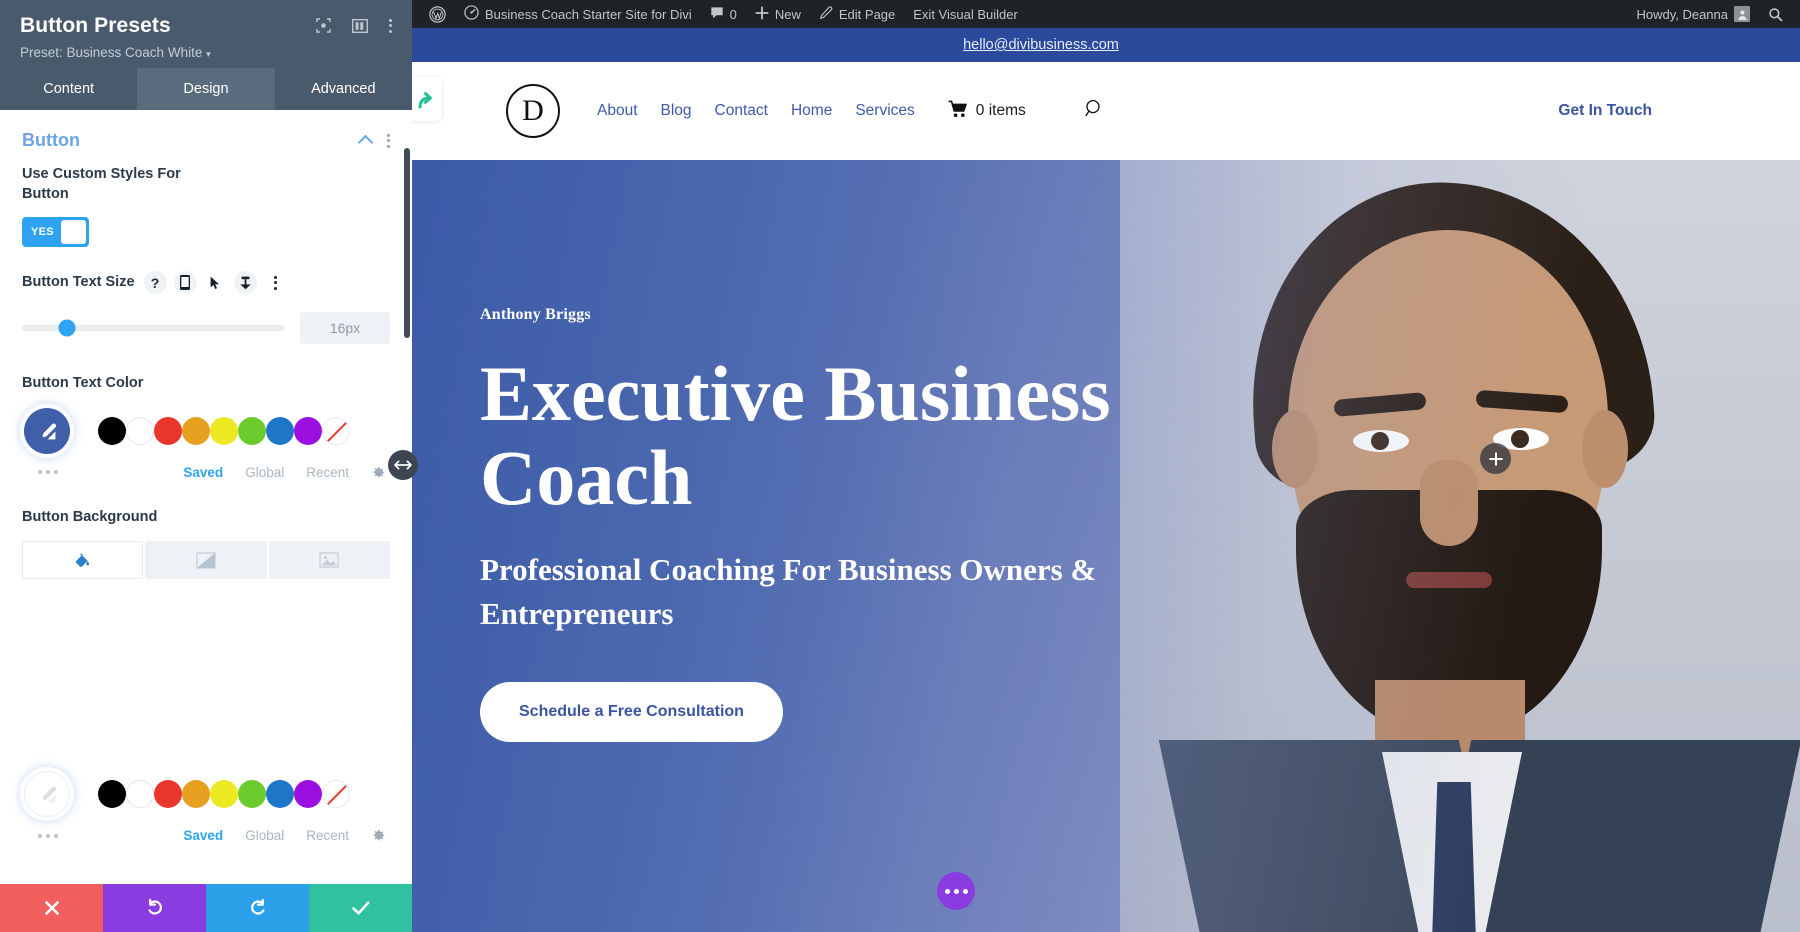 The height and width of the screenshot is (932, 1800). Describe the element at coordinates (67, 328) in the screenshot. I see `slider-knob` at that location.